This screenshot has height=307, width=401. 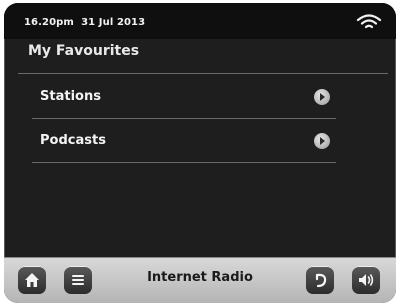 I want to click on volume-icon, so click(x=366, y=280).